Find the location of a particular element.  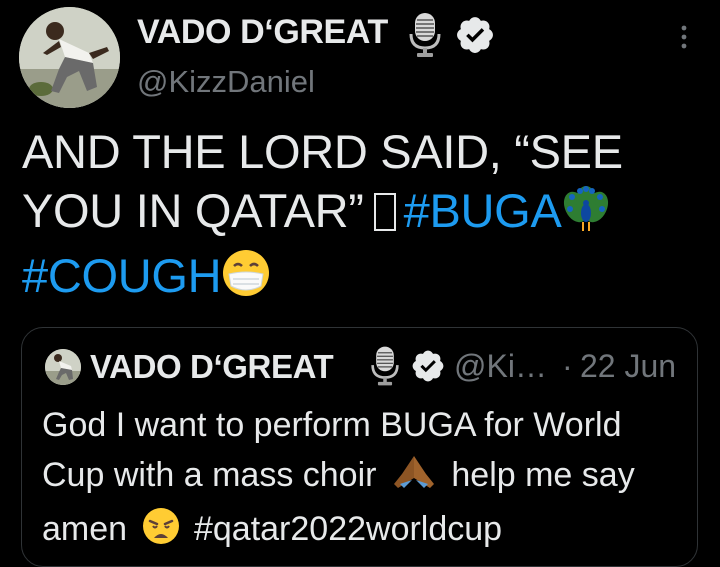

hashtag-link: #COUGH is located at coordinates (122, 275).